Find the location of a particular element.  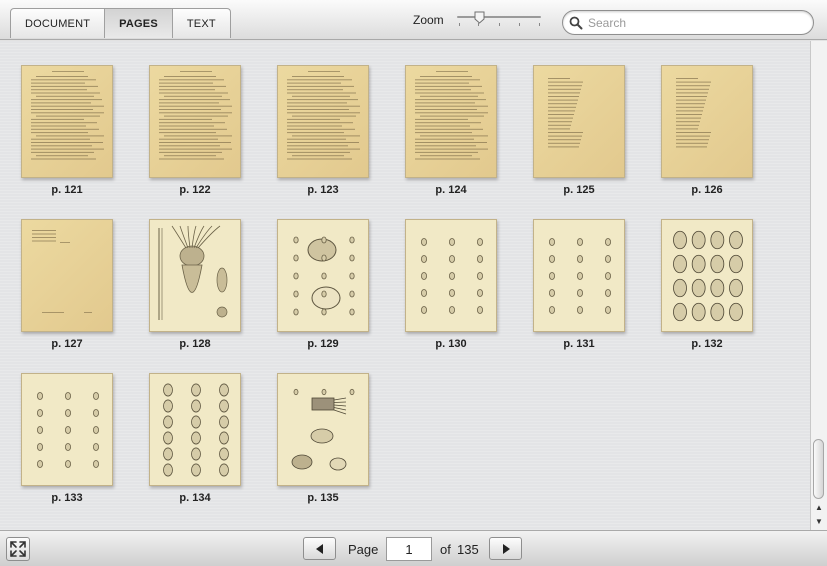

page-number-label: p. 127 is located at coordinates (67, 344).